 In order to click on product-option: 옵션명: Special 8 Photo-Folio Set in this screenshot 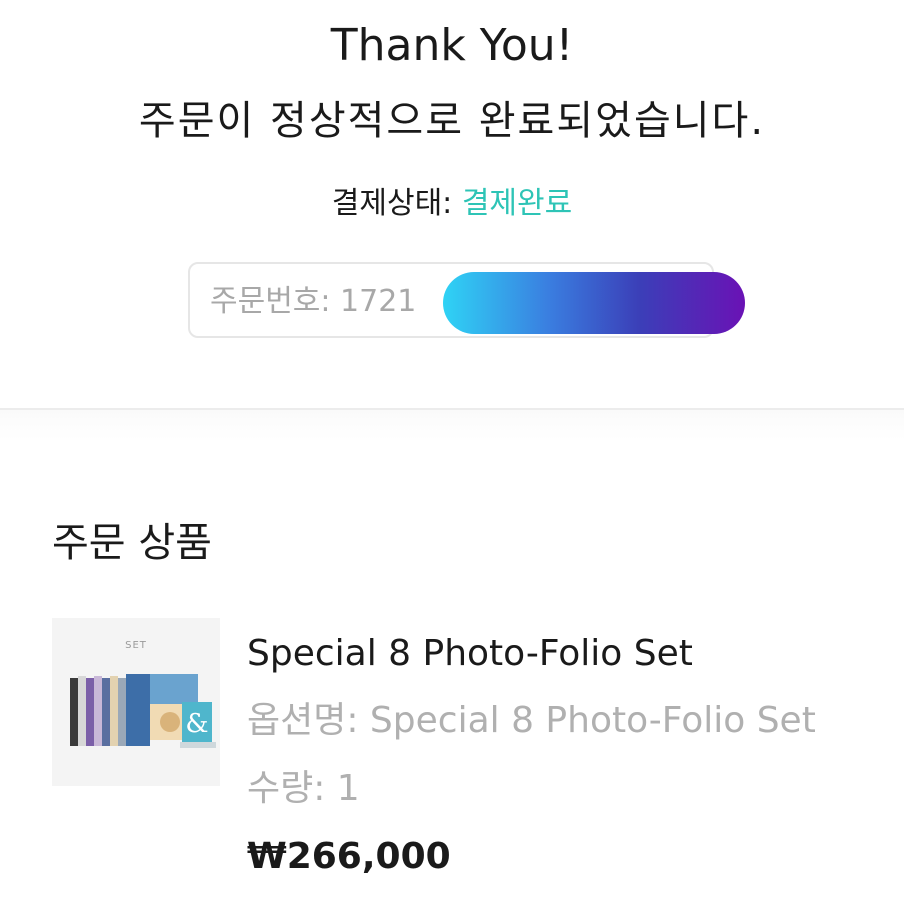, I will do `click(531, 720)`.